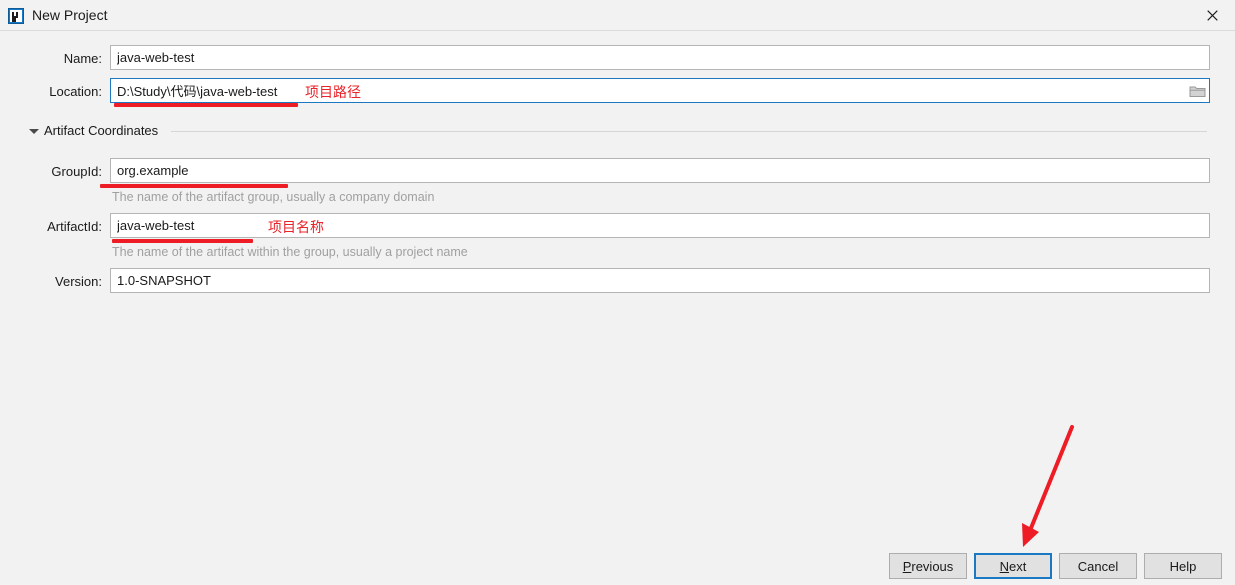 This screenshot has height=585, width=1235. Describe the element at coordinates (1212, 15) in the screenshot. I see `close-icon` at that location.